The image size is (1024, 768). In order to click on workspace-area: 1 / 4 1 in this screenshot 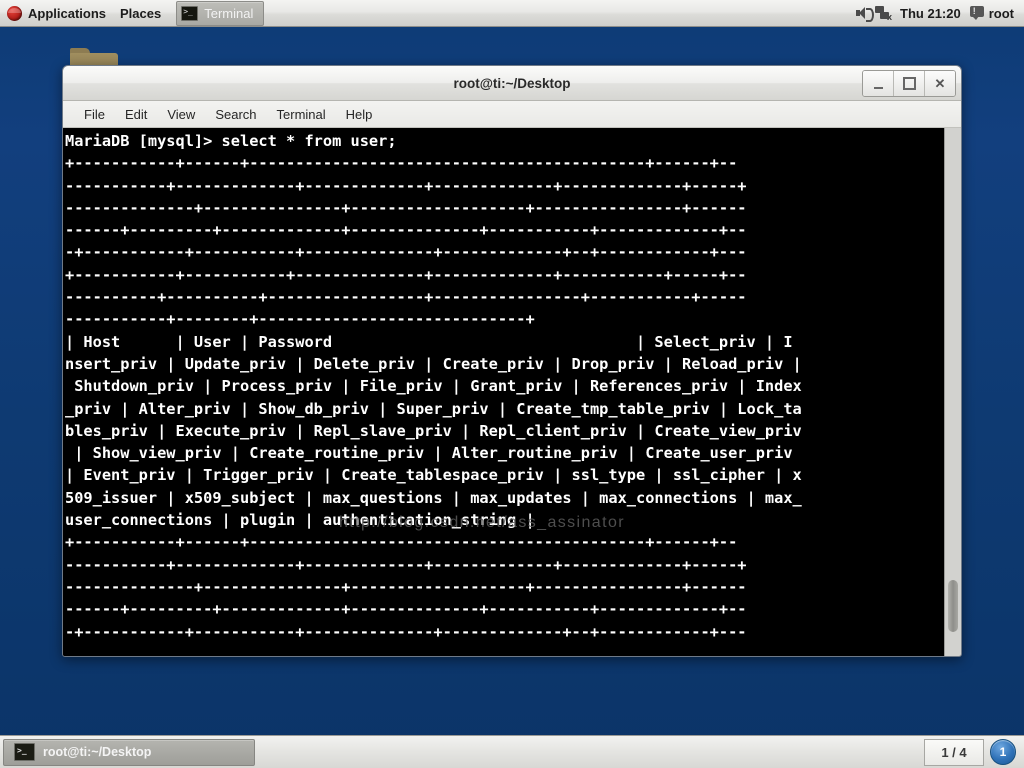, I will do `click(974, 752)`.